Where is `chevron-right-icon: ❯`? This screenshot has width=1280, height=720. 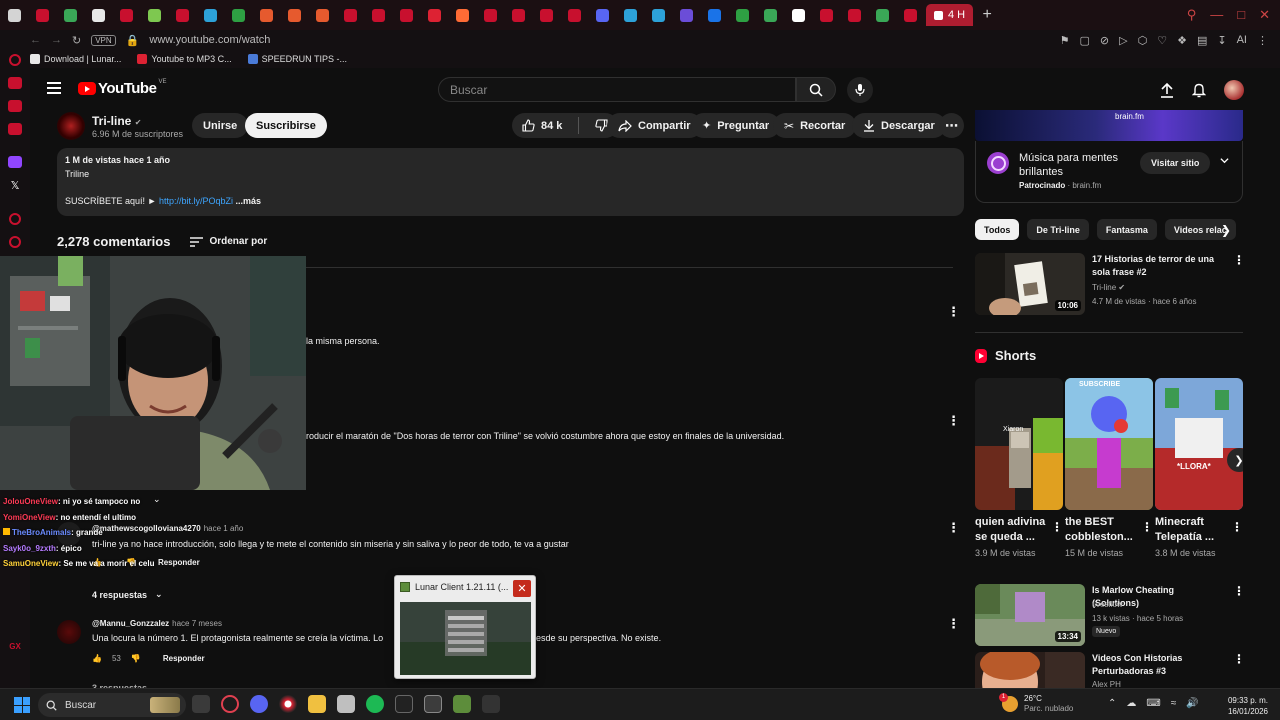 chevron-right-icon: ❯ is located at coordinates (1226, 230).